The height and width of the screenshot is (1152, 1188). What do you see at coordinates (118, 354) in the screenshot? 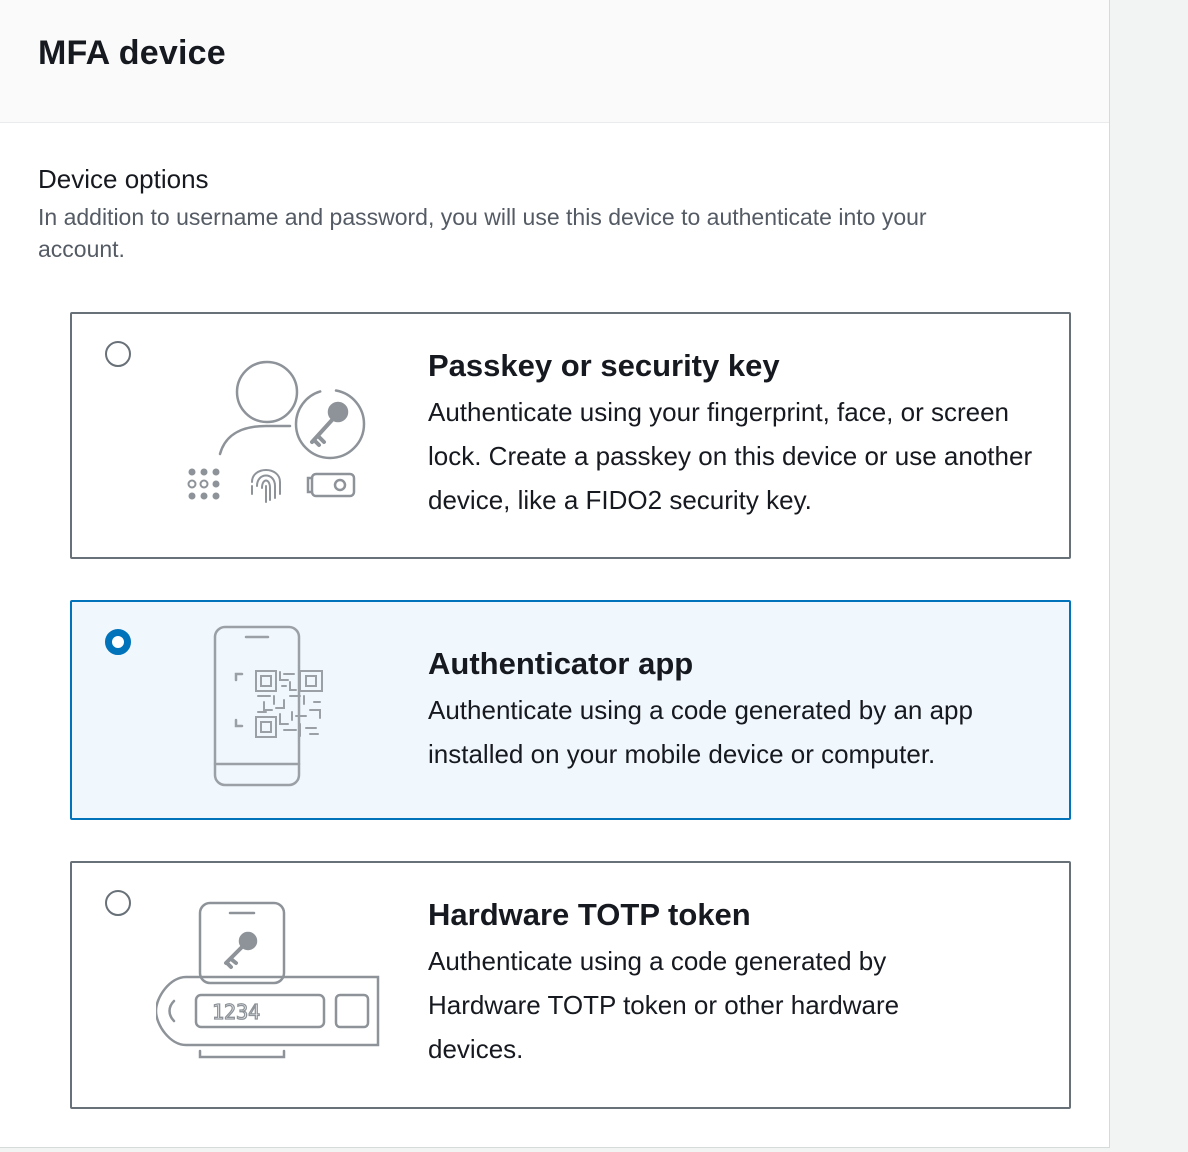
I see `radio-passkey` at bounding box center [118, 354].